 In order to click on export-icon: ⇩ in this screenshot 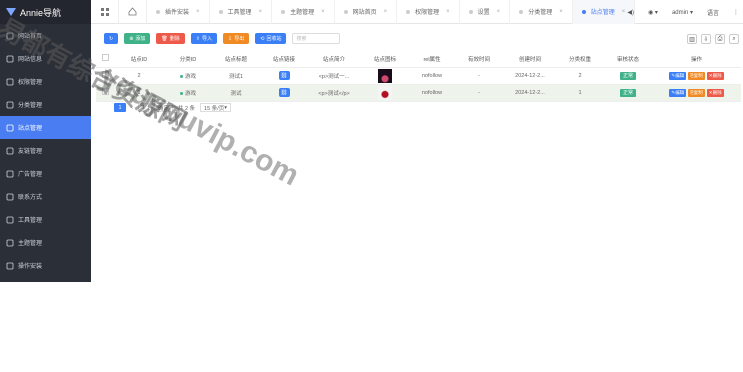, I will do `click(706, 39)`.